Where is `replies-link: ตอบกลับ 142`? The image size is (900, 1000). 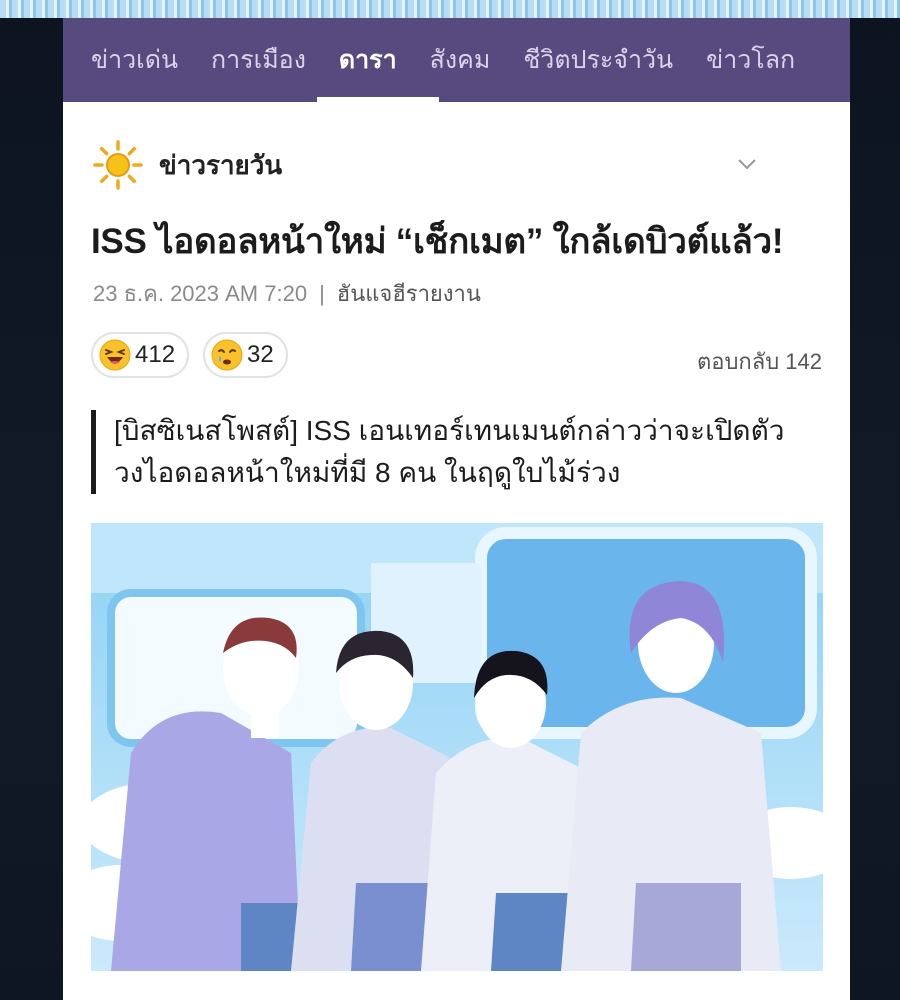 replies-link: ตอบกลับ 142 is located at coordinates (759, 361).